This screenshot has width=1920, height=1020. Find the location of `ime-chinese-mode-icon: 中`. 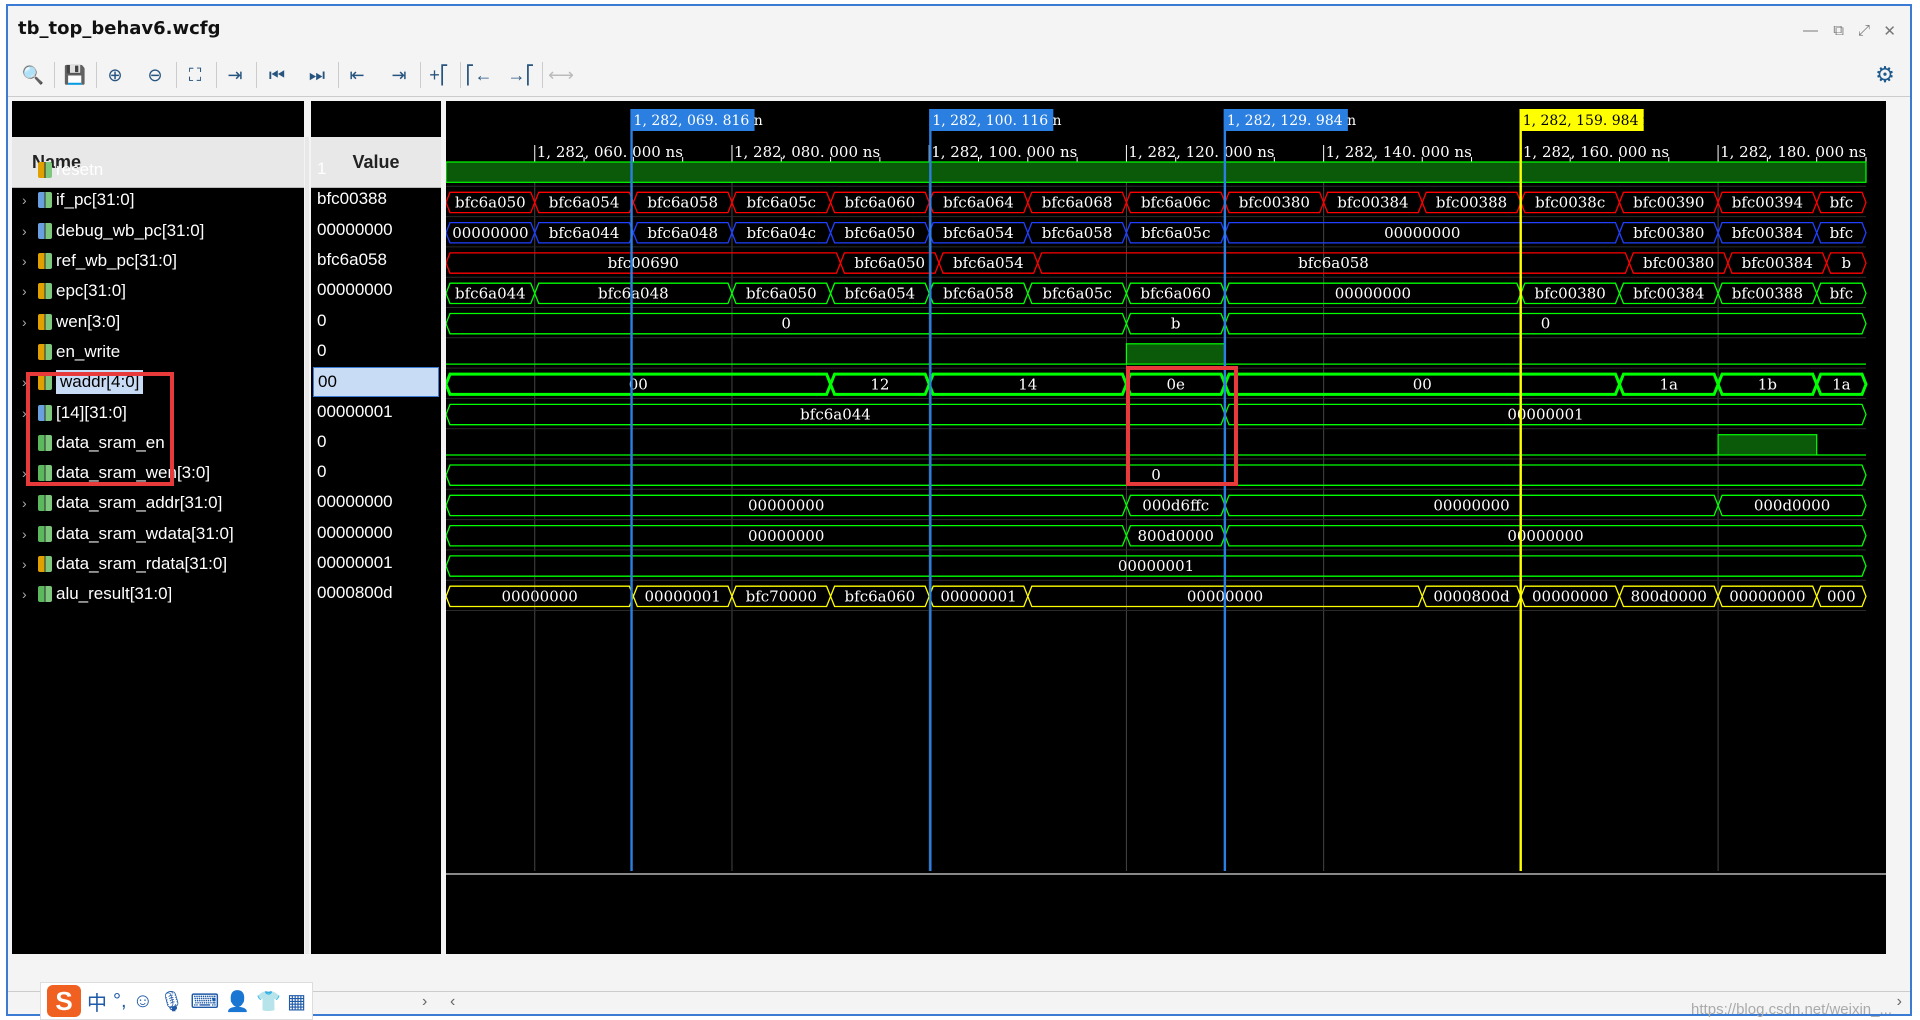

ime-chinese-mode-icon: 中 is located at coordinates (97, 1001).